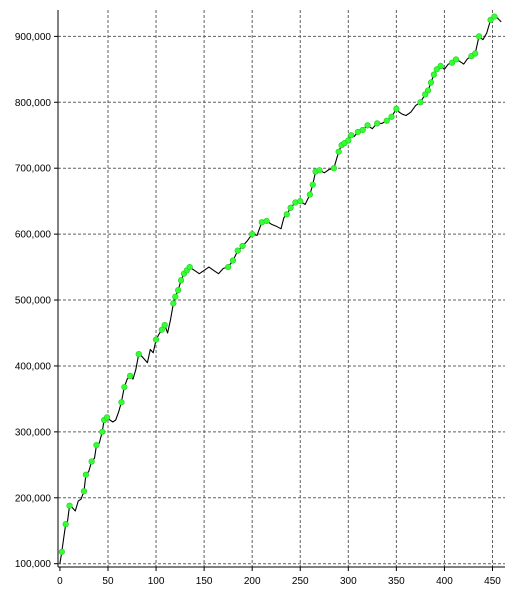  I want to click on x-tick-label: 400, so click(444, 581).